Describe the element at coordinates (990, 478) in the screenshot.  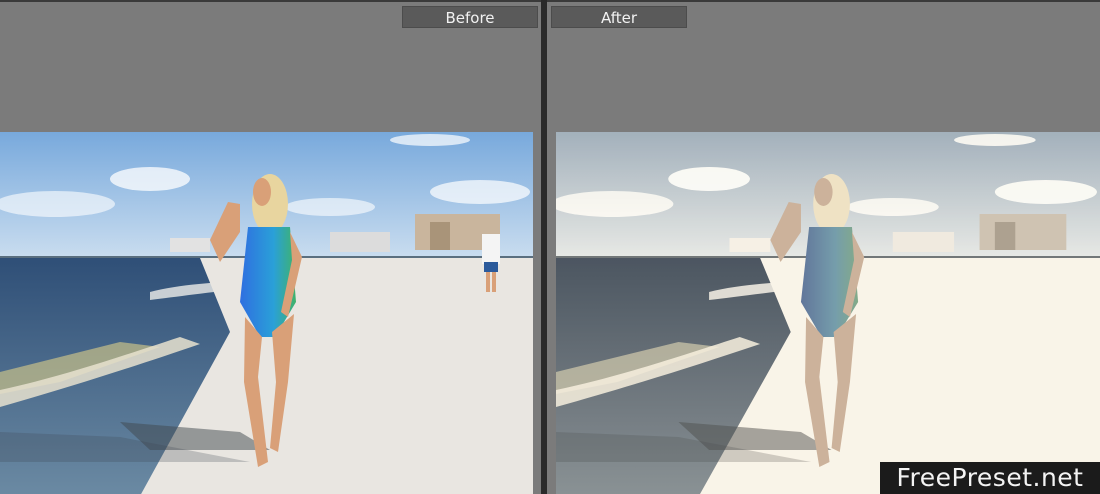
I see `watermark: FreePreset.net` at that location.